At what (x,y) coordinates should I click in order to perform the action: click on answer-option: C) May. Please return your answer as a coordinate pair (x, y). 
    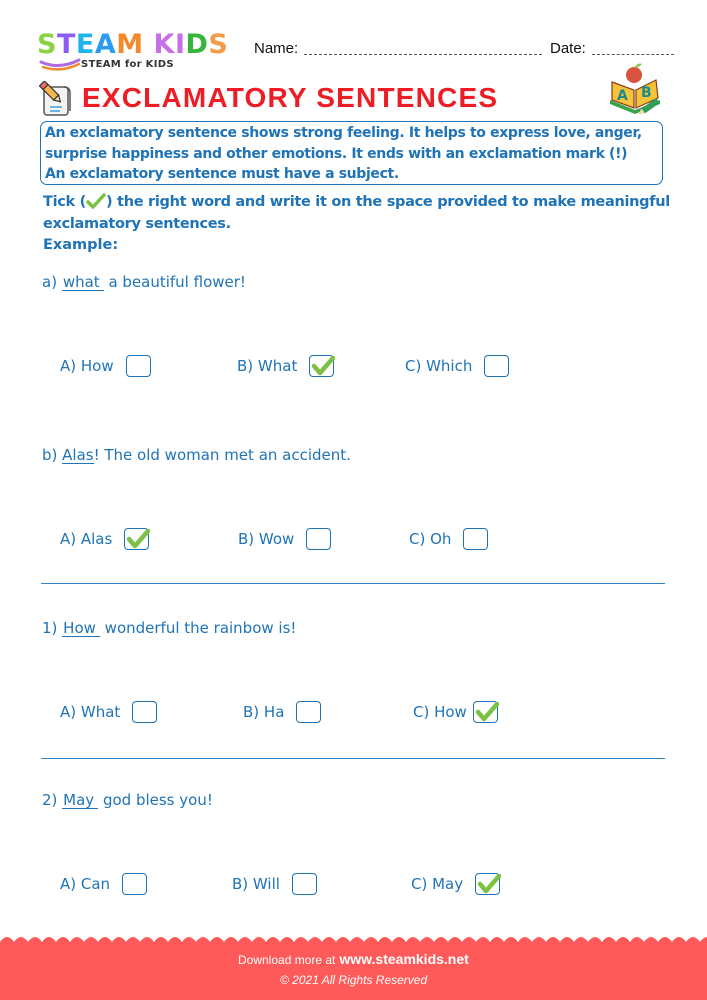
    Looking at the image, I should click on (456, 884).